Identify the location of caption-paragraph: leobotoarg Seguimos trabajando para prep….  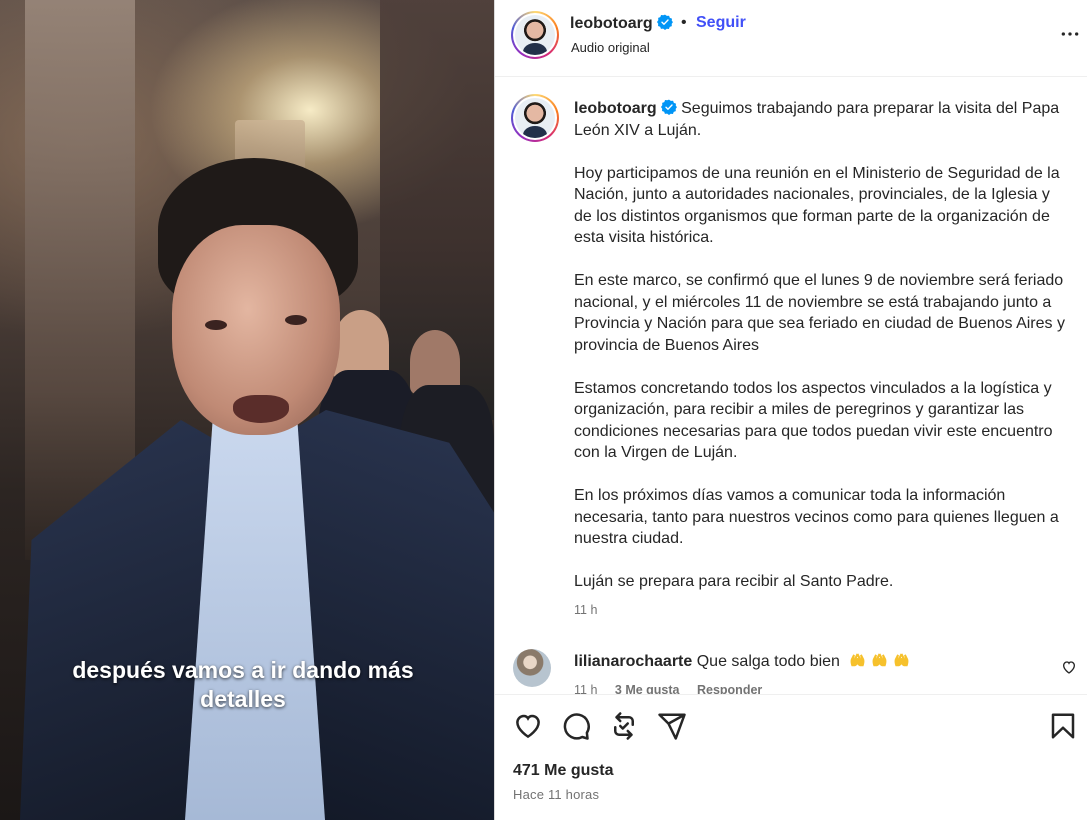
(820, 119).